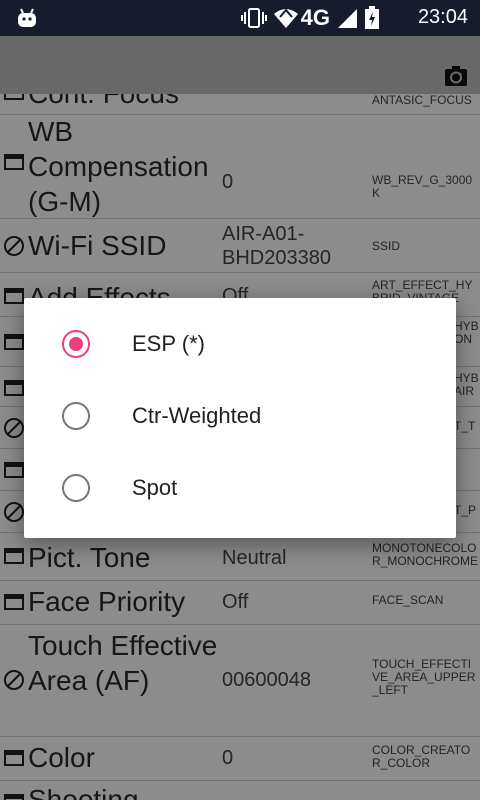 This screenshot has height=800, width=480. What do you see at coordinates (285, 18) in the screenshot?
I see `wifi-icon` at bounding box center [285, 18].